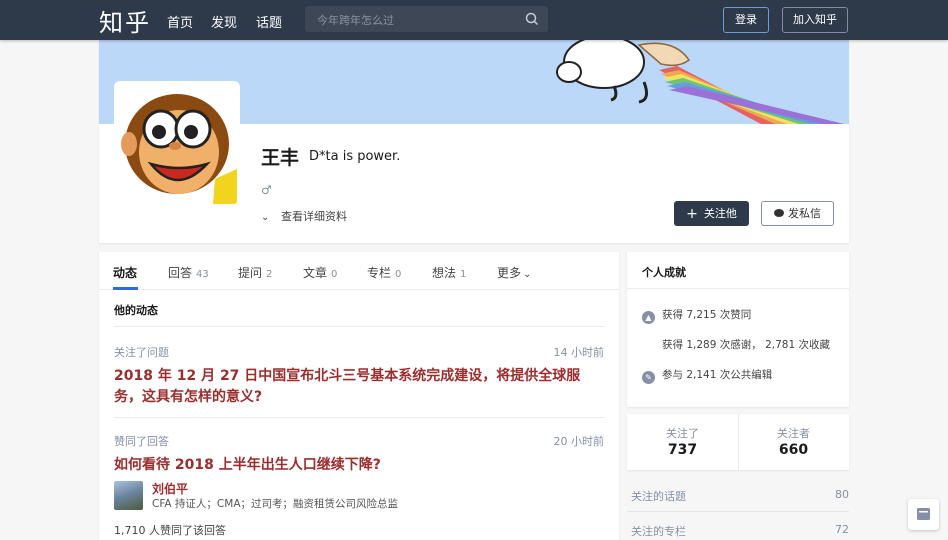 The image size is (948, 540). I want to click on user-headline: D*ta is power., so click(355, 156).